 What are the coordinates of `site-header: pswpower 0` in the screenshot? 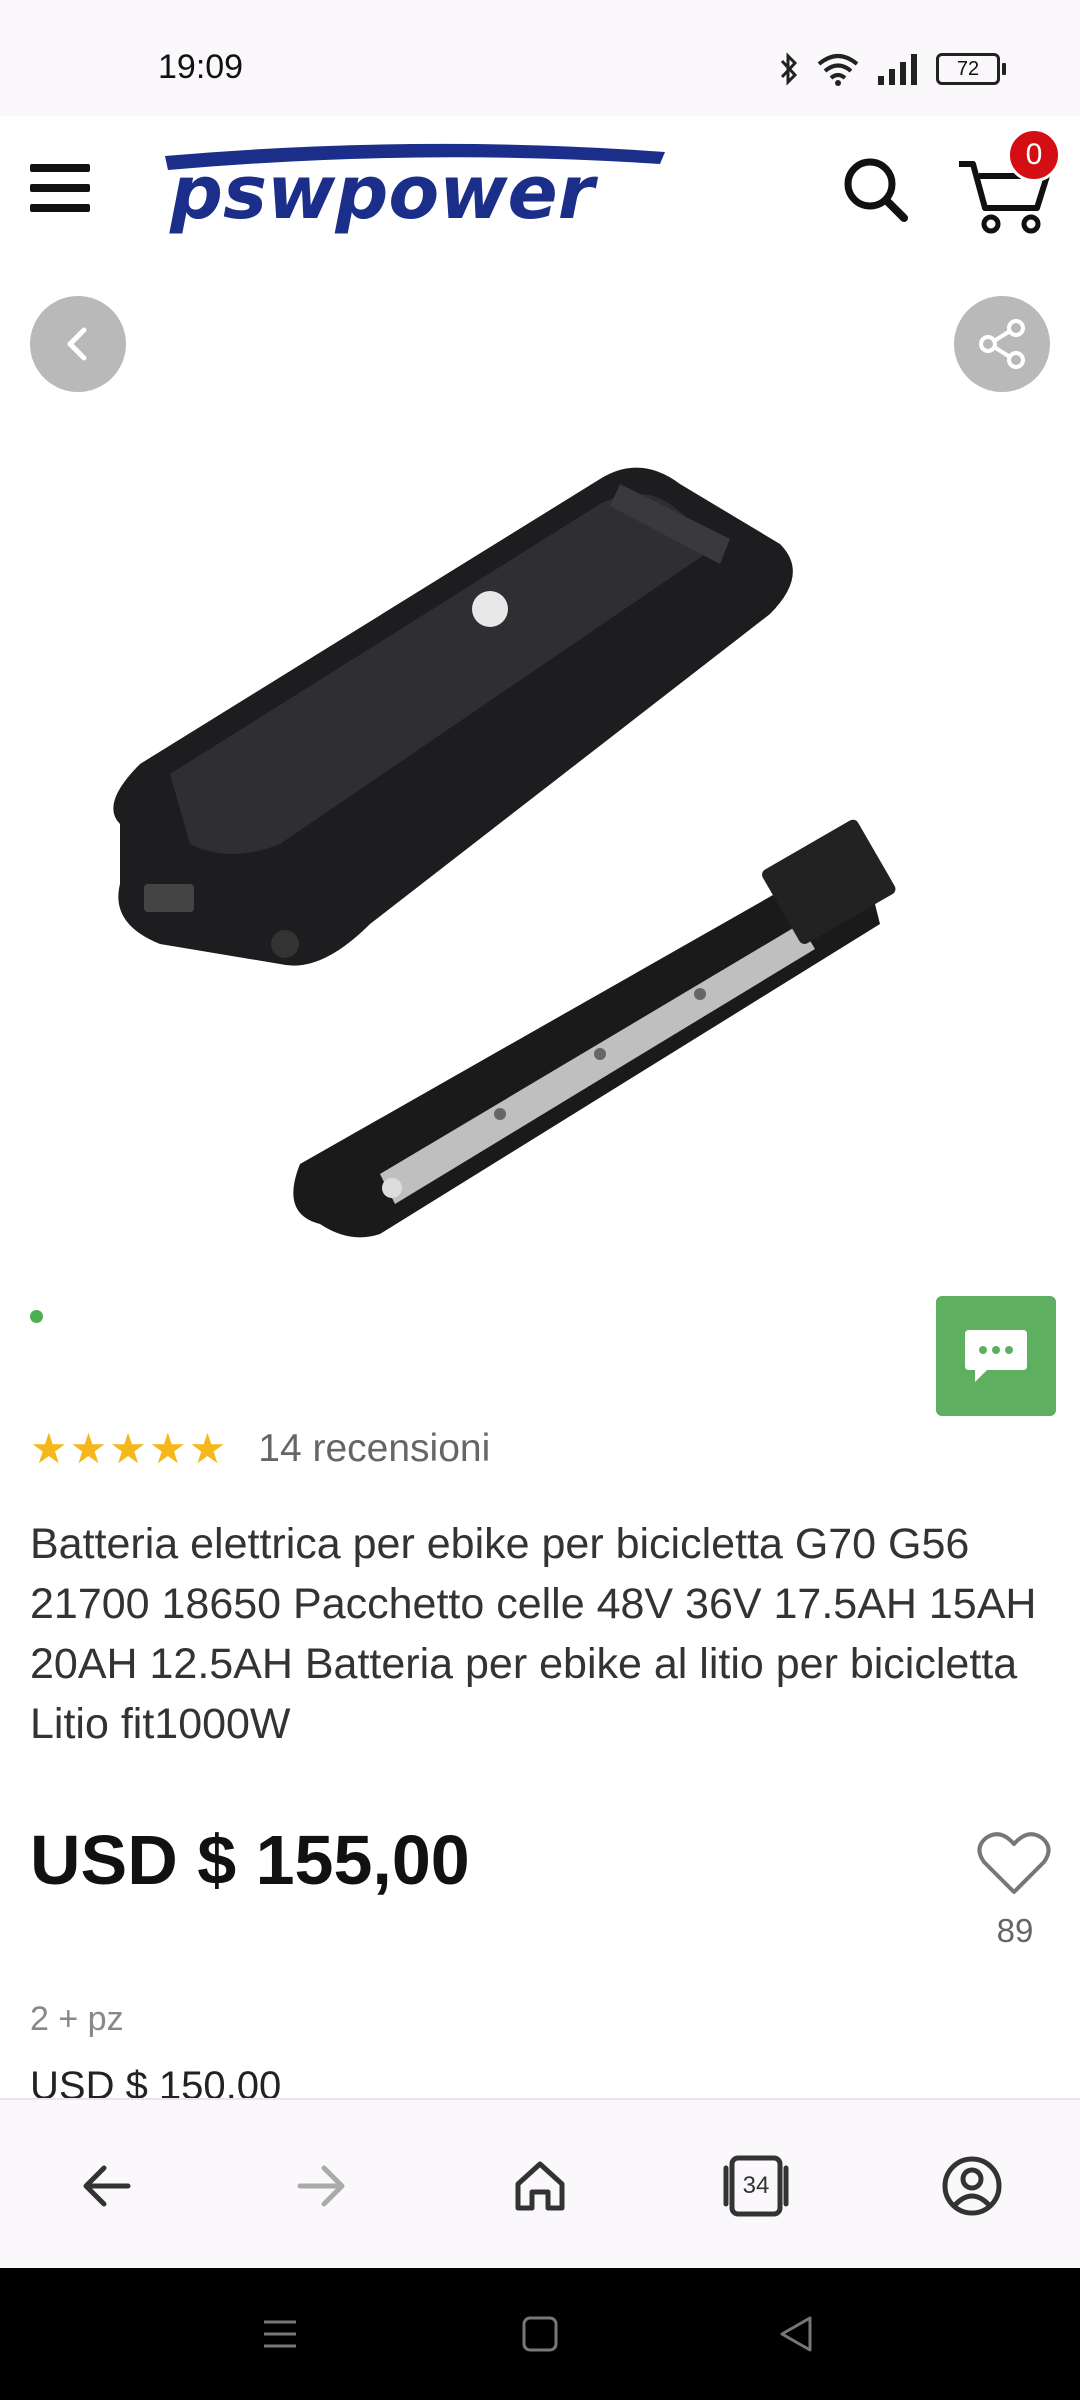 It's located at (540, 190).